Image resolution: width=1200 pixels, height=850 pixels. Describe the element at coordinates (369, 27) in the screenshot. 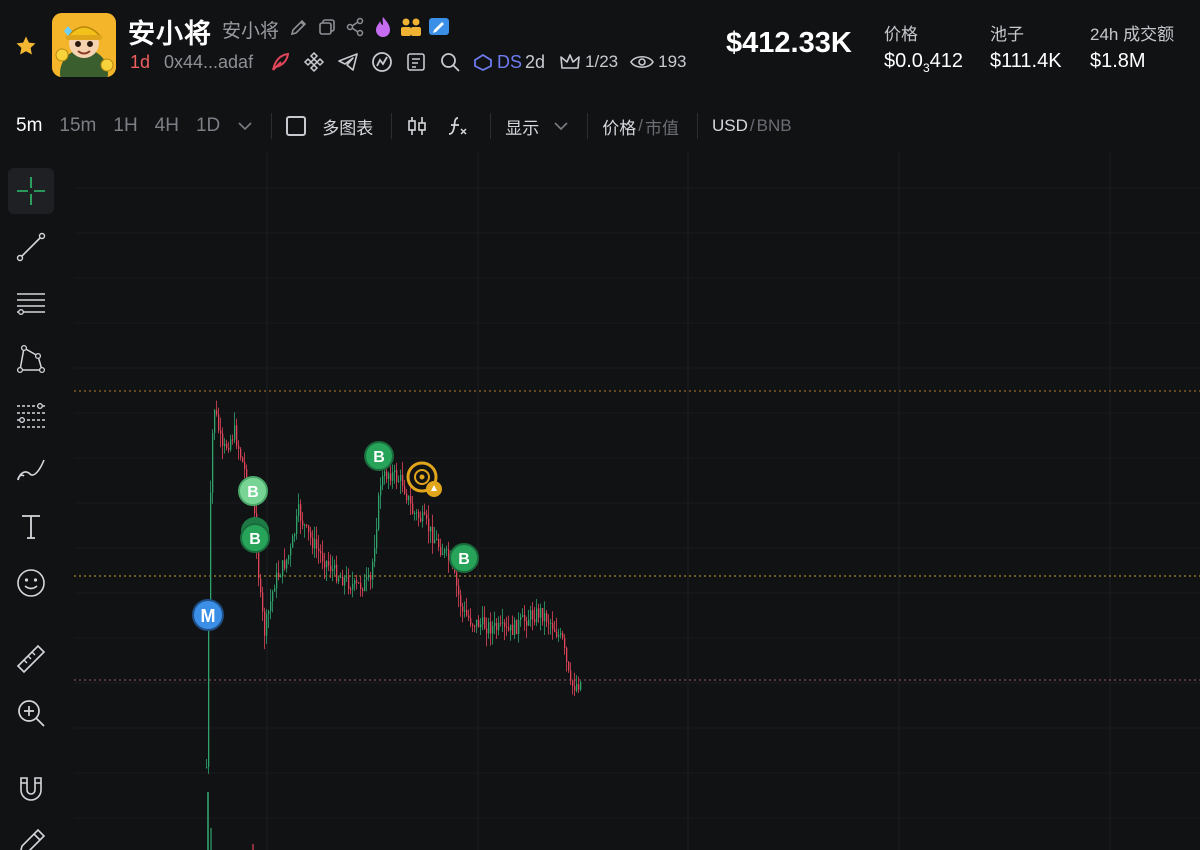

I see `header-actions` at that location.